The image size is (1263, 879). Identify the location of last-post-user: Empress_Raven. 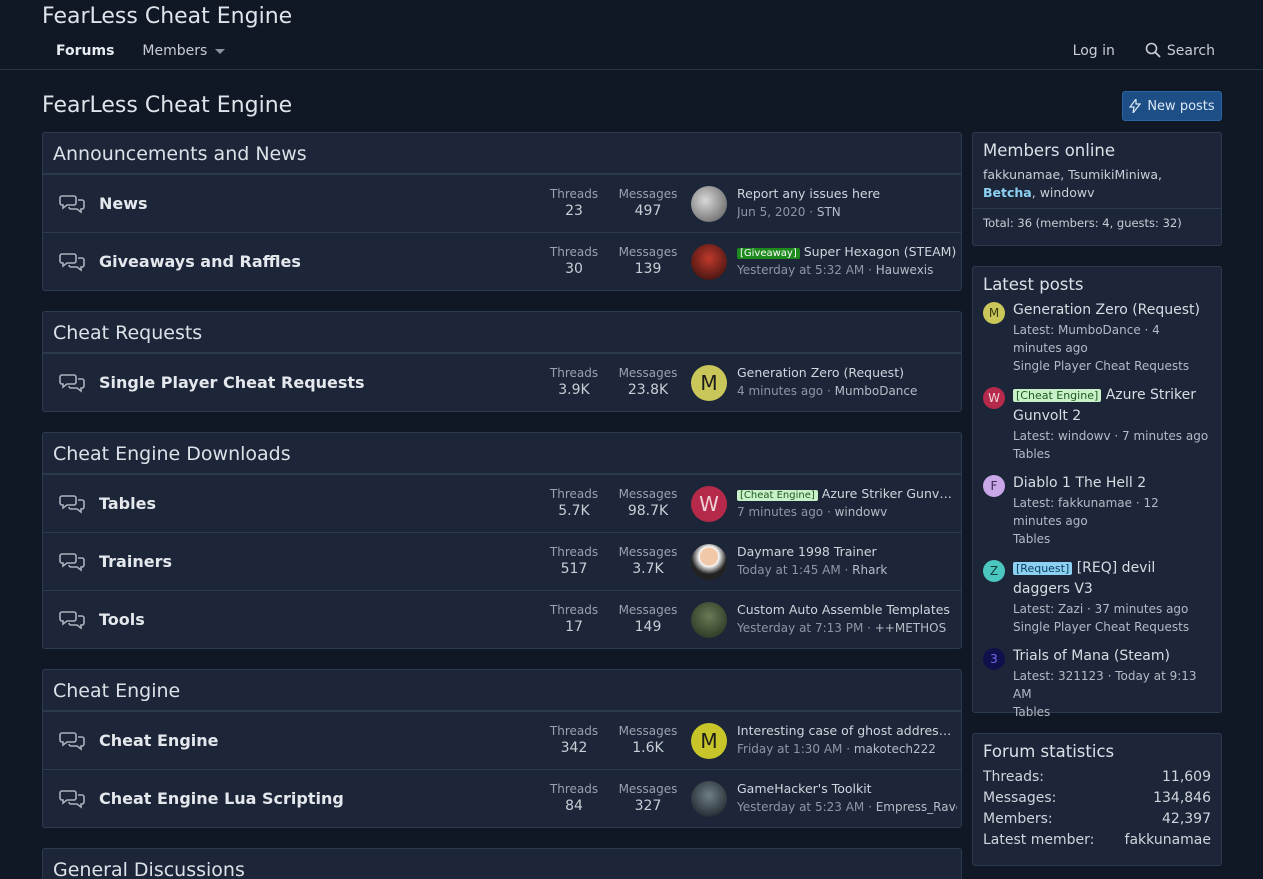
(916, 807).